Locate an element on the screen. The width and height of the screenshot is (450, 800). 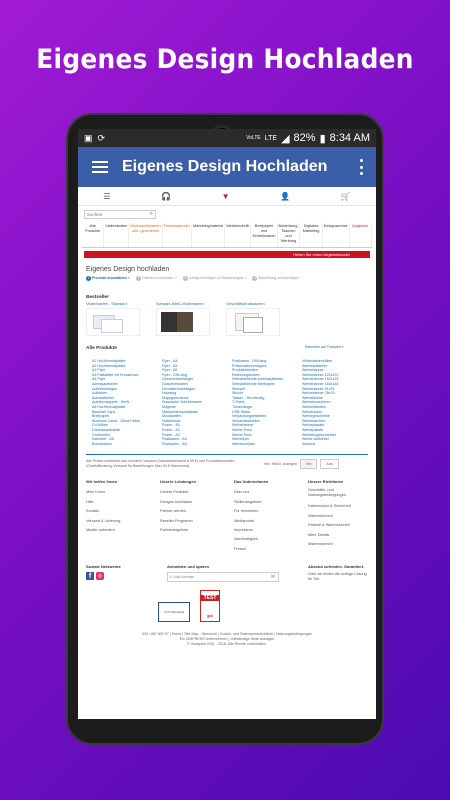
page-heading: Eigenes Design hochladen is located at coordinates (128, 269).